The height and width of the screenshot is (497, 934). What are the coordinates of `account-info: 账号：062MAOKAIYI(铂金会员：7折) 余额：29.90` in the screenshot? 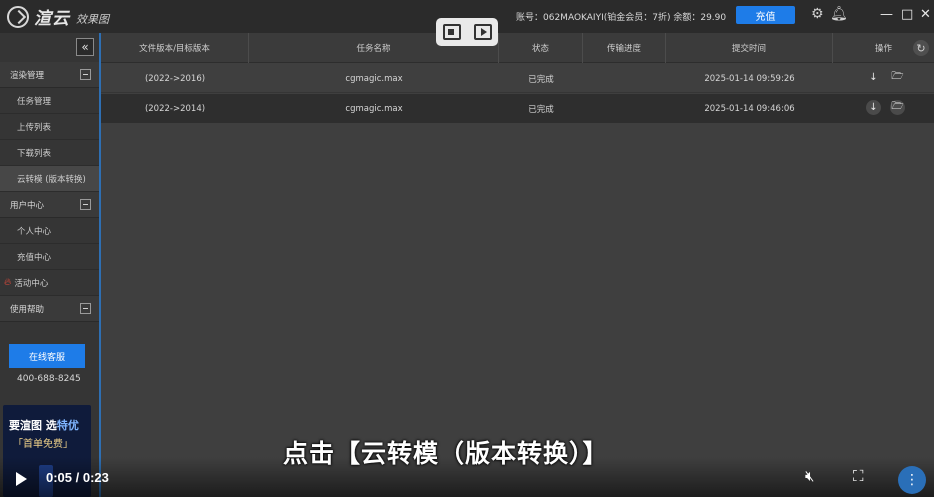 It's located at (621, 18).